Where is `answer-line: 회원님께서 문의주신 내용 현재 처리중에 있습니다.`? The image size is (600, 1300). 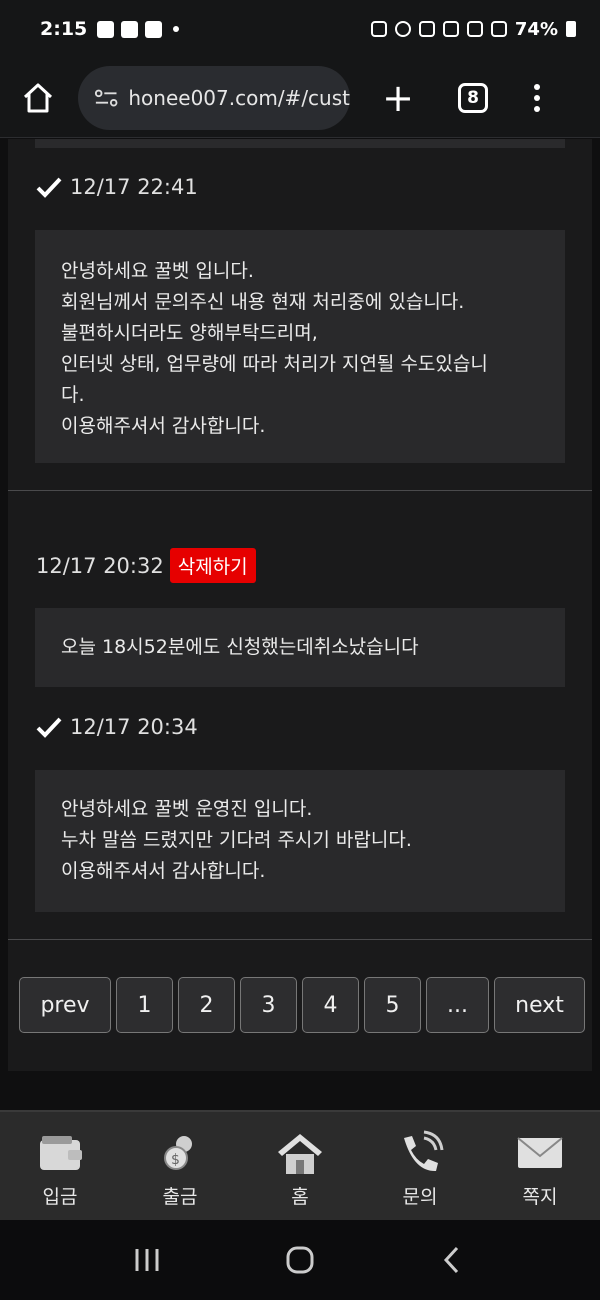 answer-line: 회원님께서 문의주신 내용 현재 처리중에 있습니다. is located at coordinates (263, 302).